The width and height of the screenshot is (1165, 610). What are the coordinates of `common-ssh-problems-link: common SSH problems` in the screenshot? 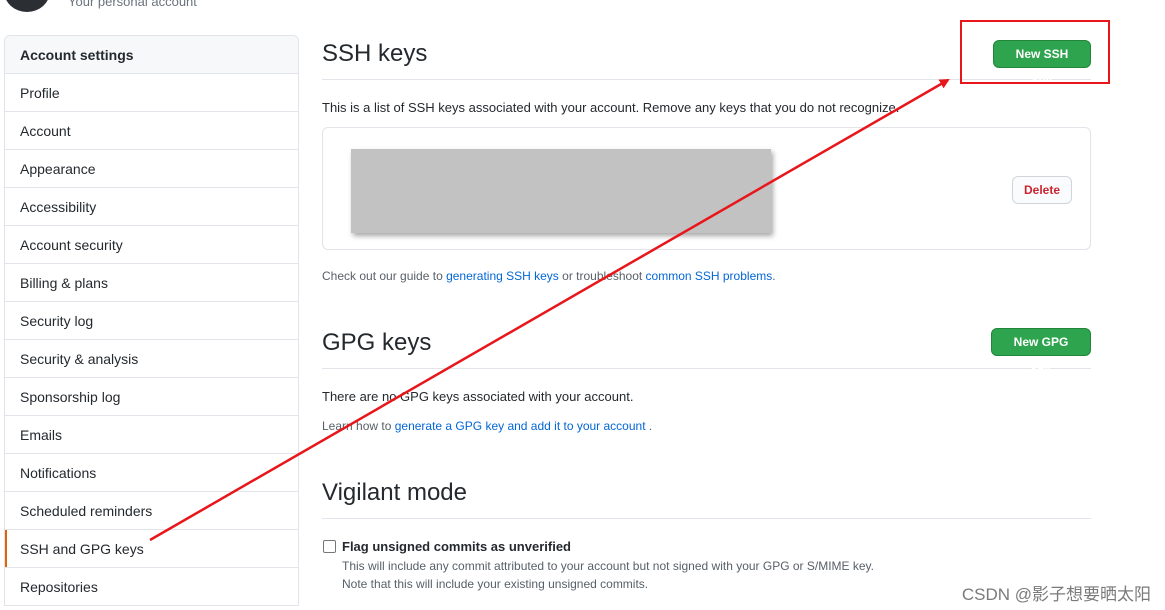 It's located at (709, 276).